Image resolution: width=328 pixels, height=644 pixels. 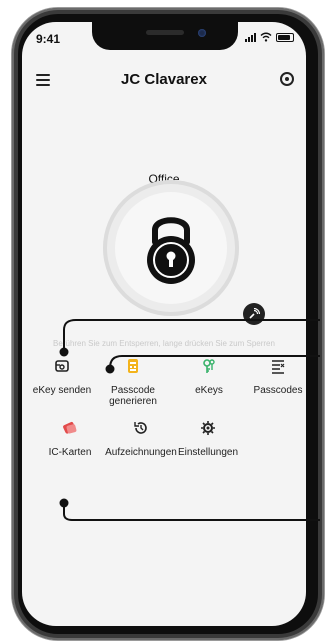 What do you see at coordinates (266, 37) in the screenshot?
I see `wifi-icon` at bounding box center [266, 37].